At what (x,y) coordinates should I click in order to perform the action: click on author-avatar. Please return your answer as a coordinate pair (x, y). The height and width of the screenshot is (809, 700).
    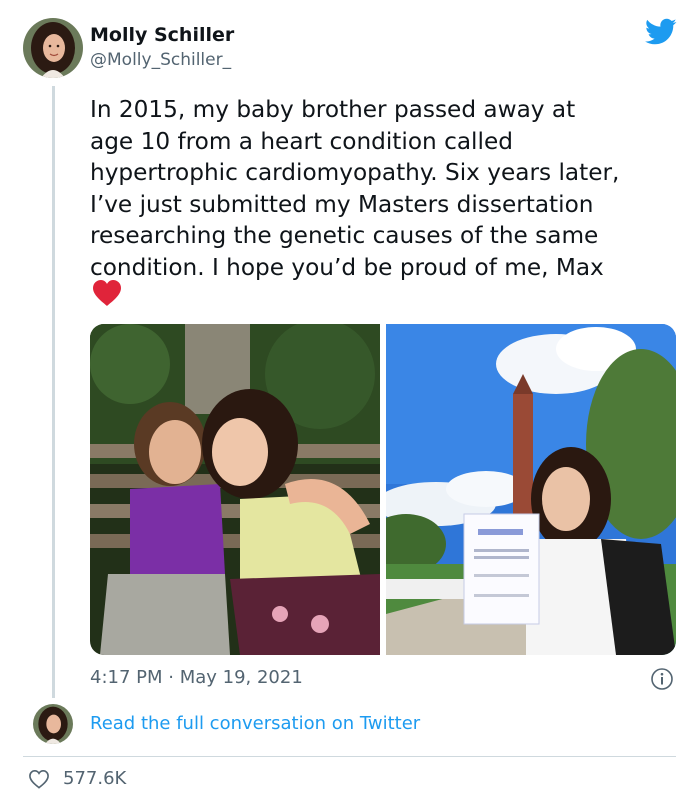
    Looking at the image, I should click on (53, 48).